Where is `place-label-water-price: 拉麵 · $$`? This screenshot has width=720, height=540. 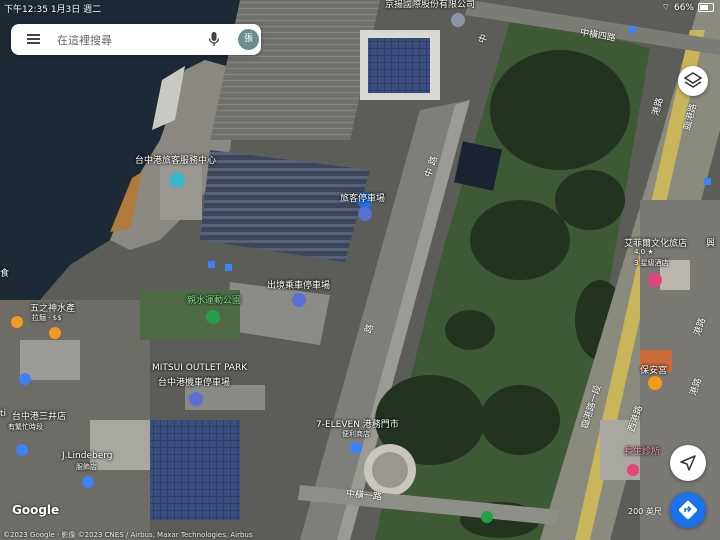
place-label-water-price: 拉麵 · $$ is located at coordinates (47, 318).